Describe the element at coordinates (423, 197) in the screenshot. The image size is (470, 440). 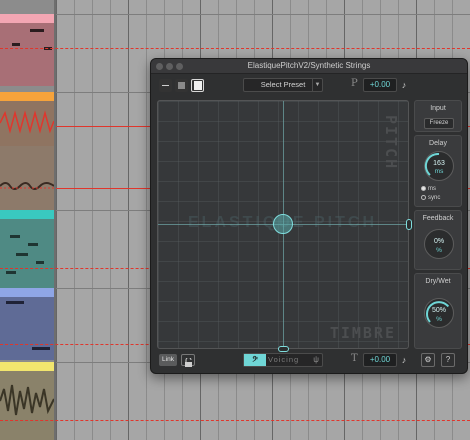
I see `radio-empty-icon` at that location.